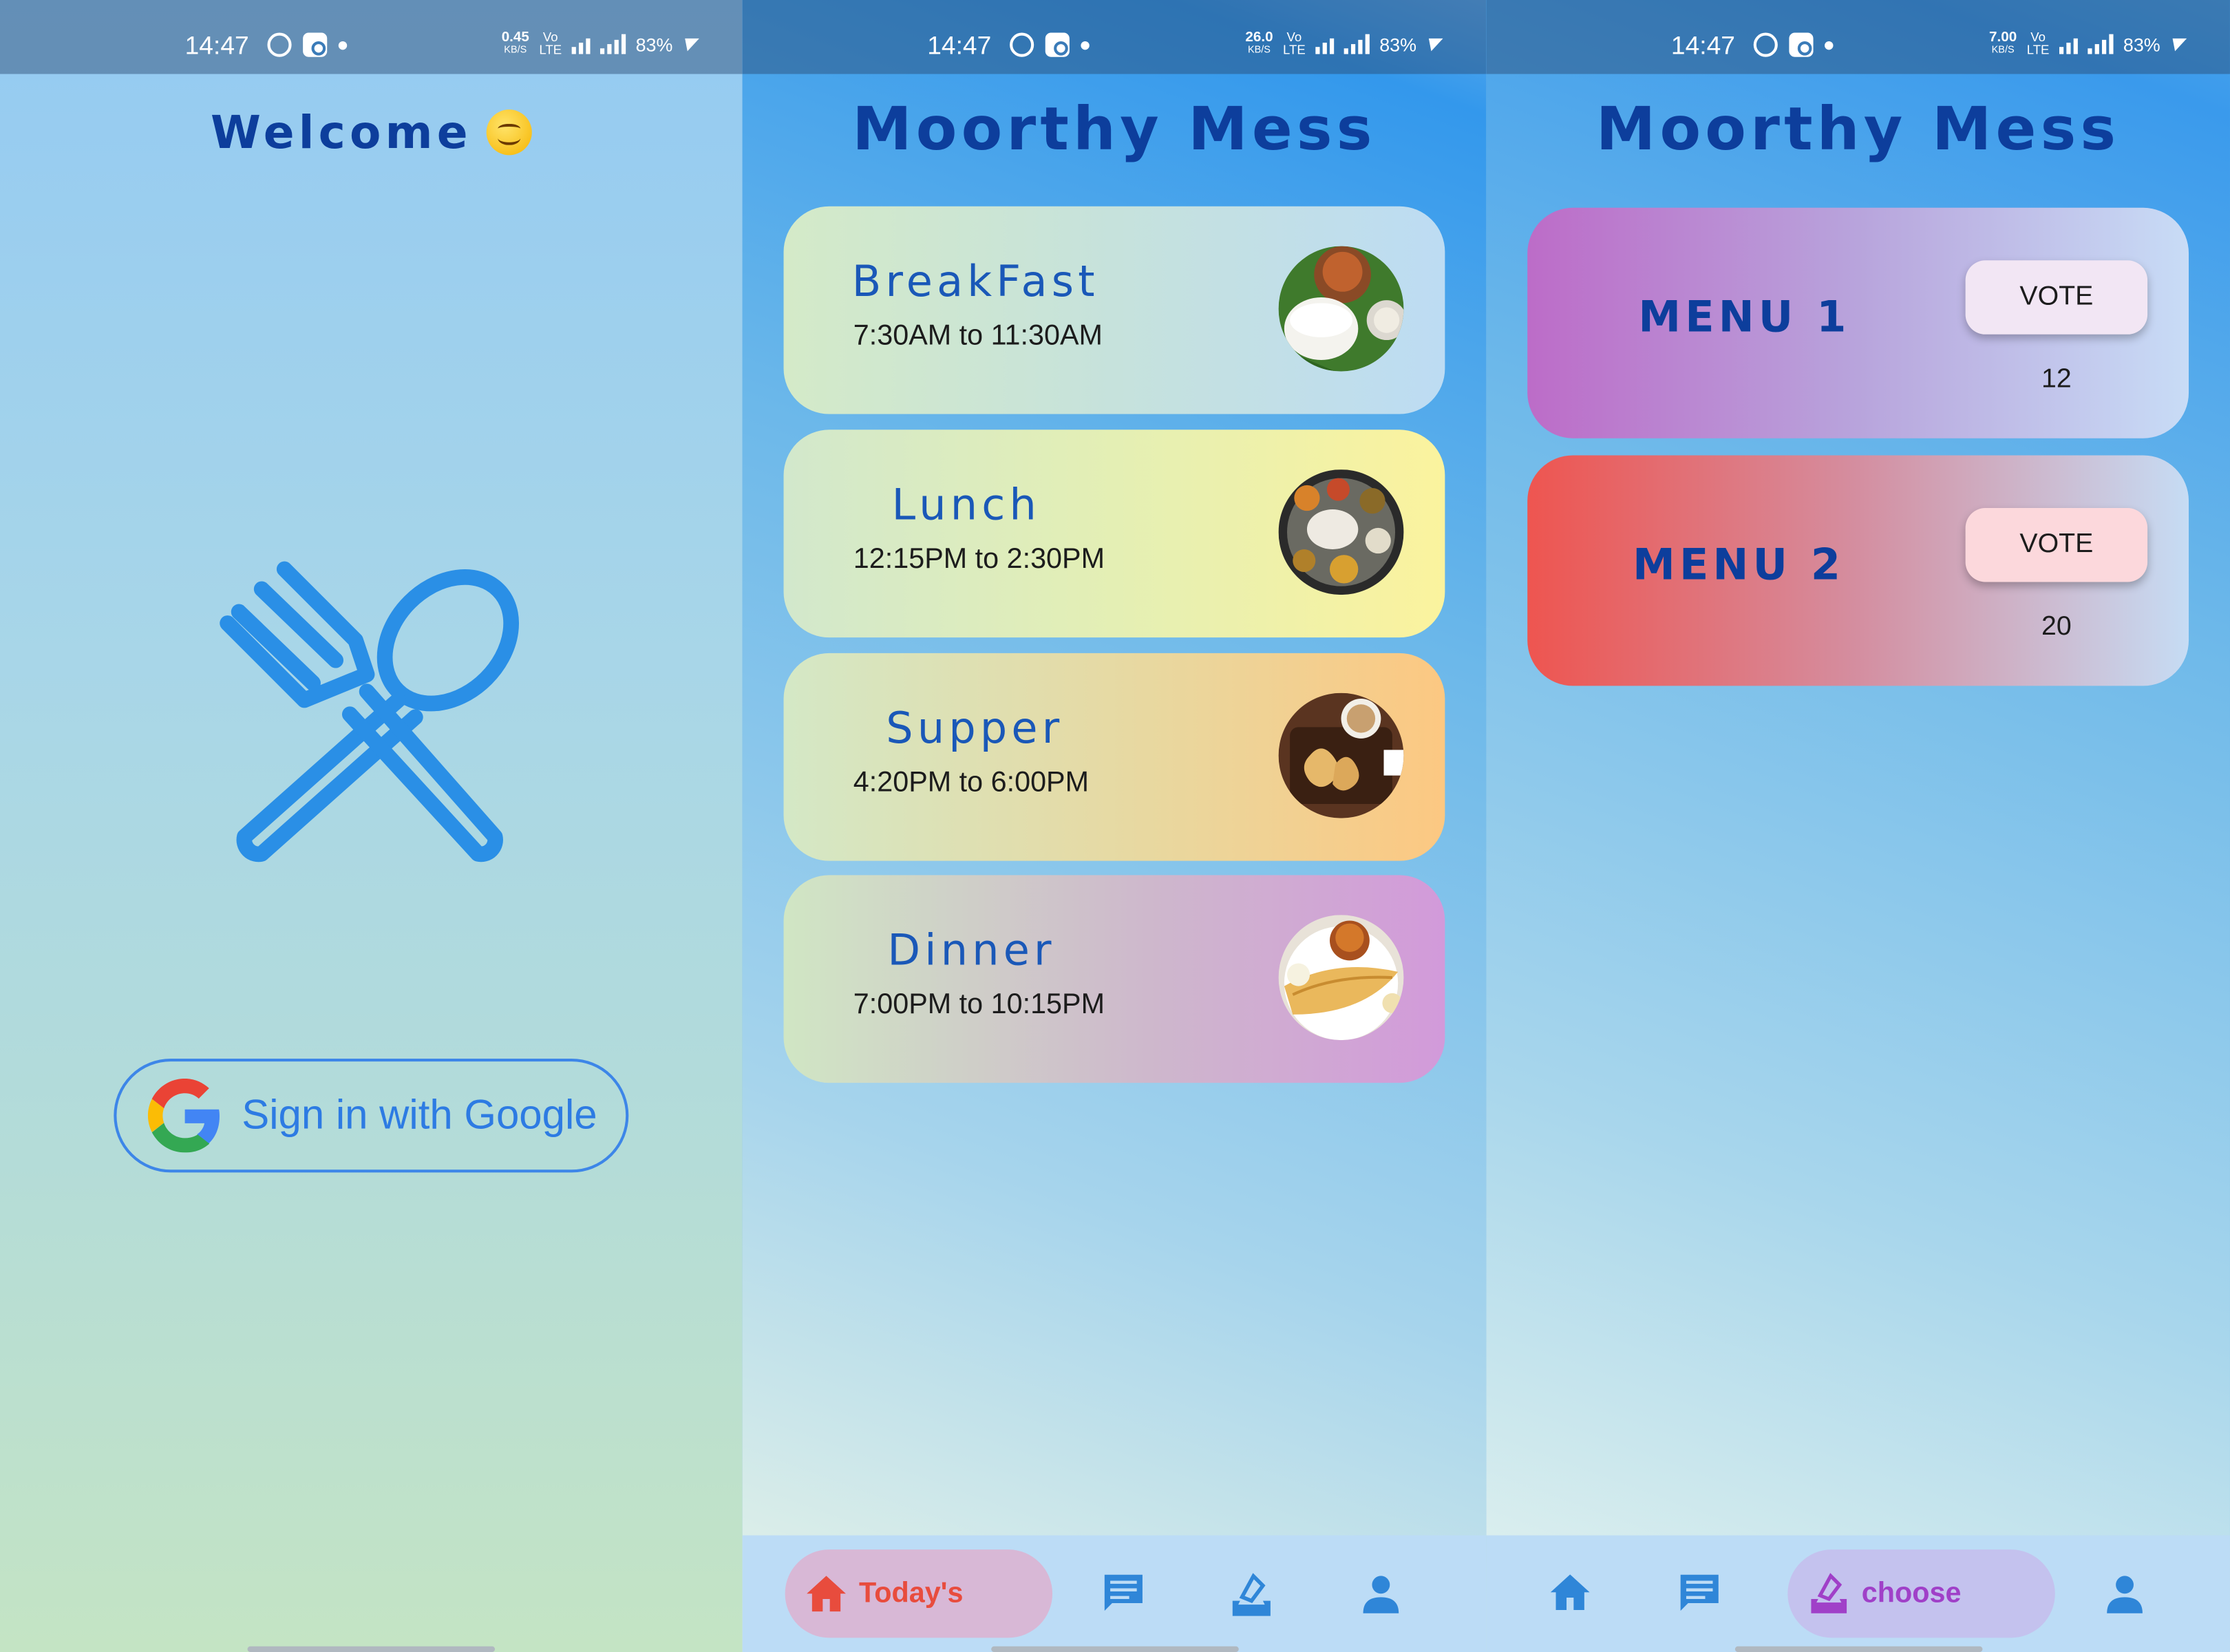 This screenshot has height=1652, width=2230. What do you see at coordinates (975, 729) in the screenshot?
I see `meal-name: Supper` at bounding box center [975, 729].